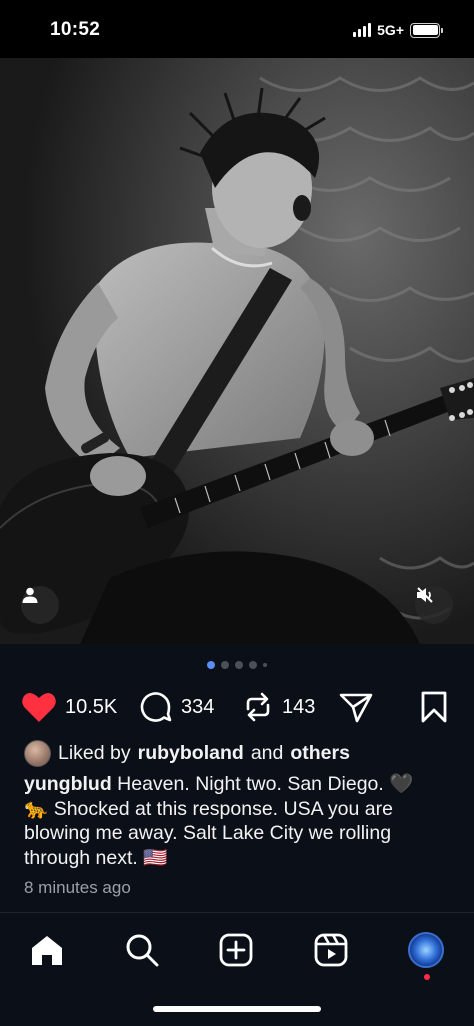 This screenshot has height=1026, width=474. What do you see at coordinates (197, 707) in the screenshot?
I see `comment-count: 334` at bounding box center [197, 707].